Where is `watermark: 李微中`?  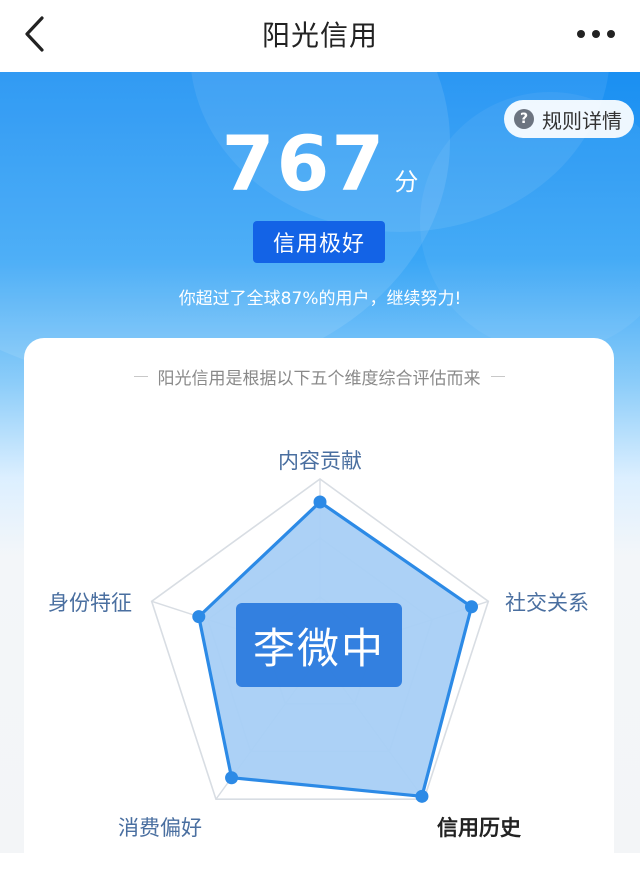
watermark: 李微中 is located at coordinates (319, 645).